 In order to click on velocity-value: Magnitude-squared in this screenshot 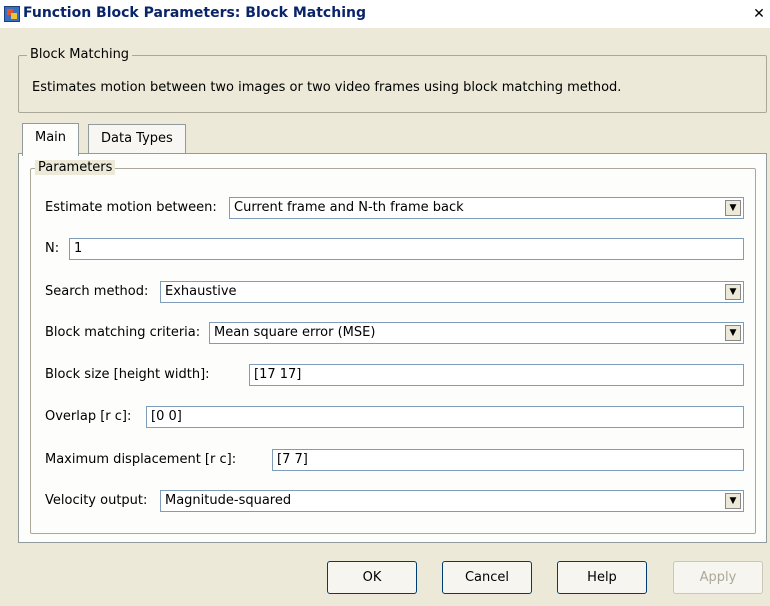, I will do `click(228, 500)`.